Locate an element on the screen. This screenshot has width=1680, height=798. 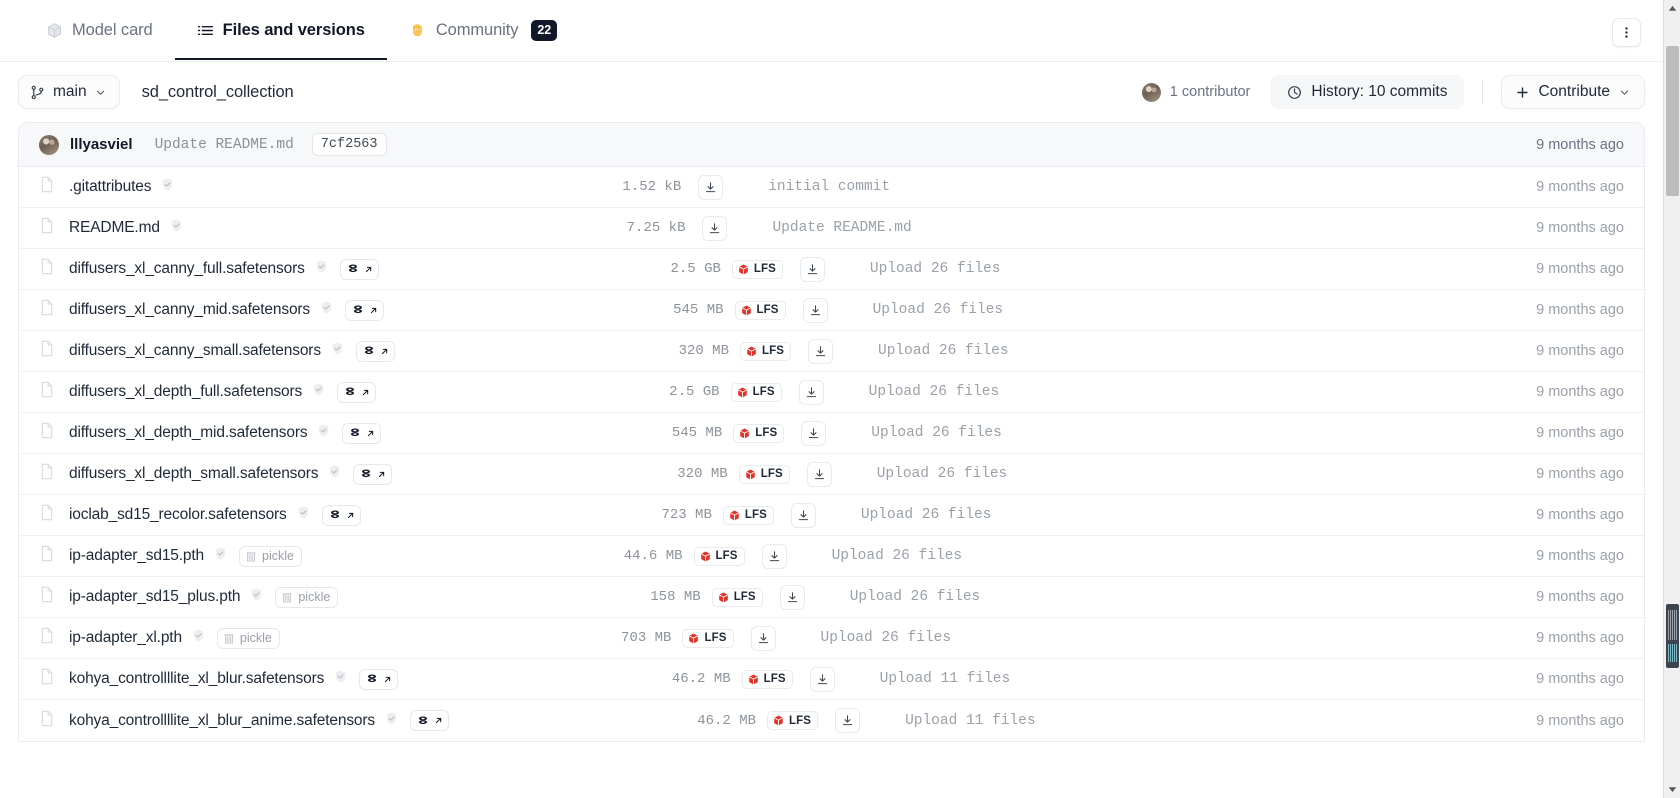
file-name-link: ip-adapter_xl.pth is located at coordinates (125, 638).